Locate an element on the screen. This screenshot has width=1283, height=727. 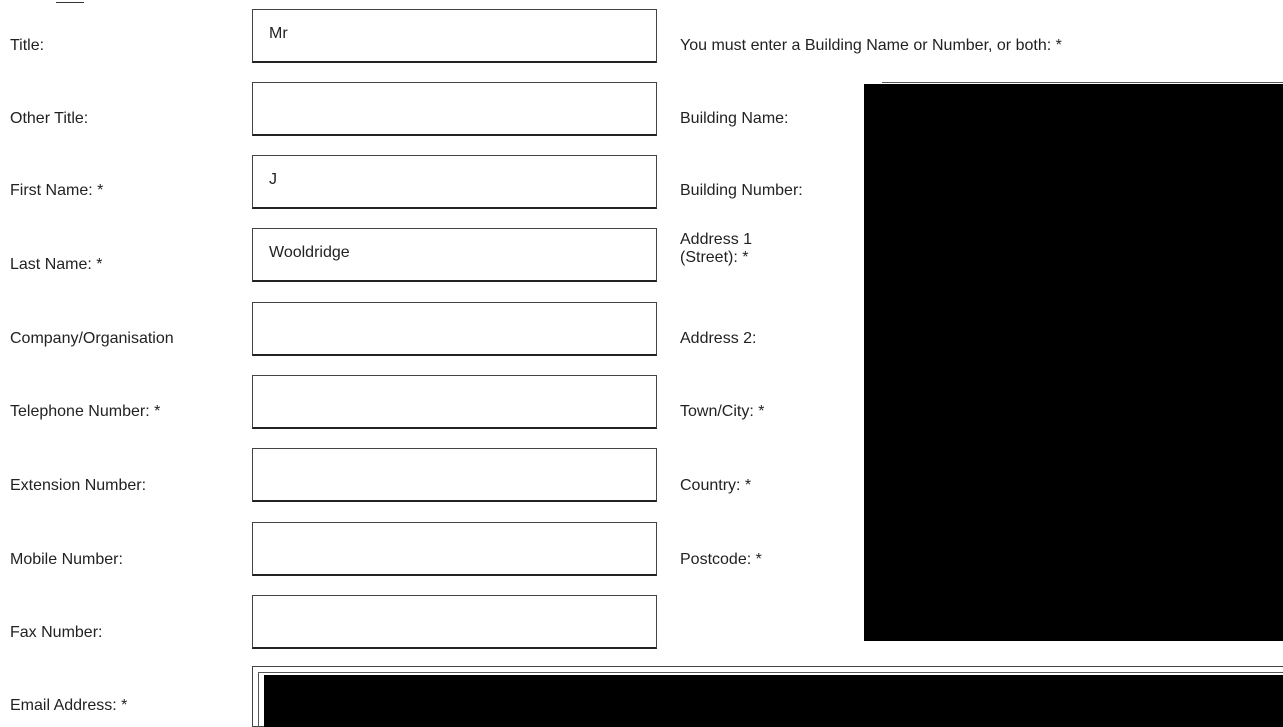
mobile-field is located at coordinates (454, 549).